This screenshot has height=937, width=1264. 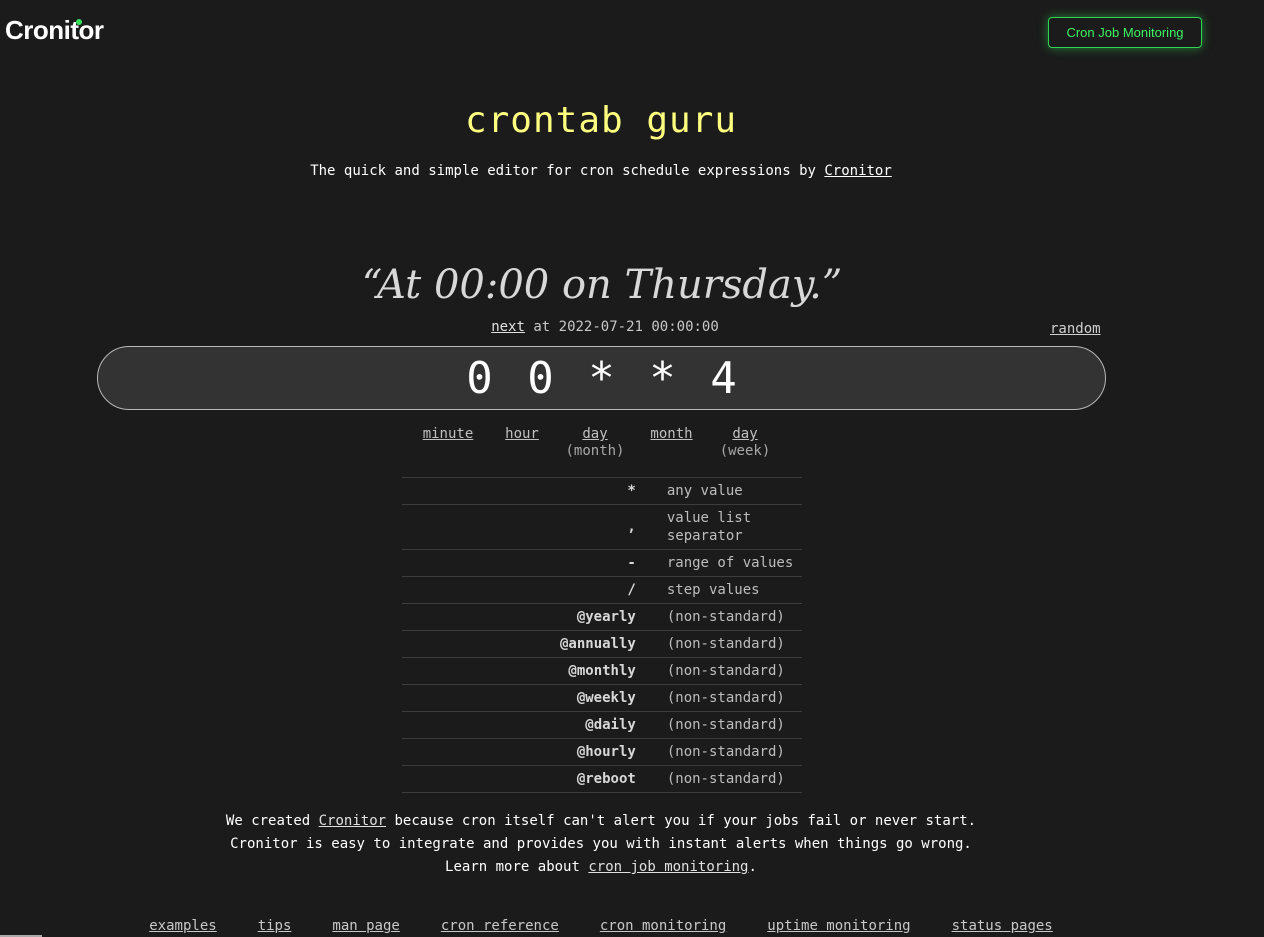 I want to click on next-link: next, so click(x=508, y=327).